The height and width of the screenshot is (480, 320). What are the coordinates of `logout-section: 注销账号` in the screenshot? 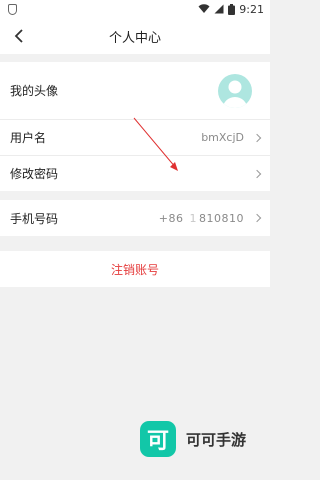 It's located at (135, 269).